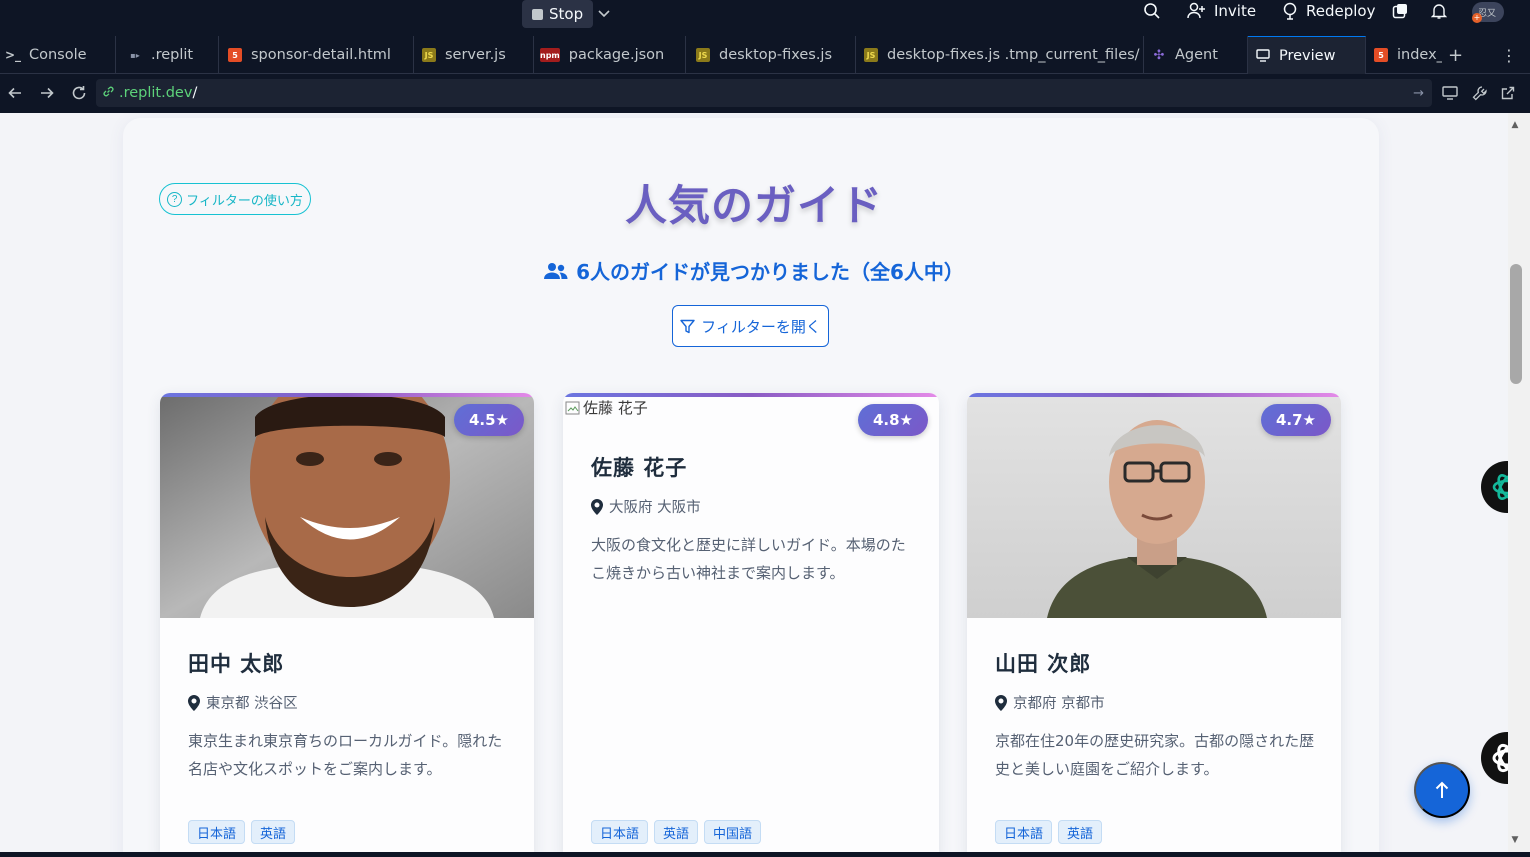 This screenshot has width=1530, height=857. What do you see at coordinates (1290, 11) in the screenshot?
I see `deploy-icon` at bounding box center [1290, 11].